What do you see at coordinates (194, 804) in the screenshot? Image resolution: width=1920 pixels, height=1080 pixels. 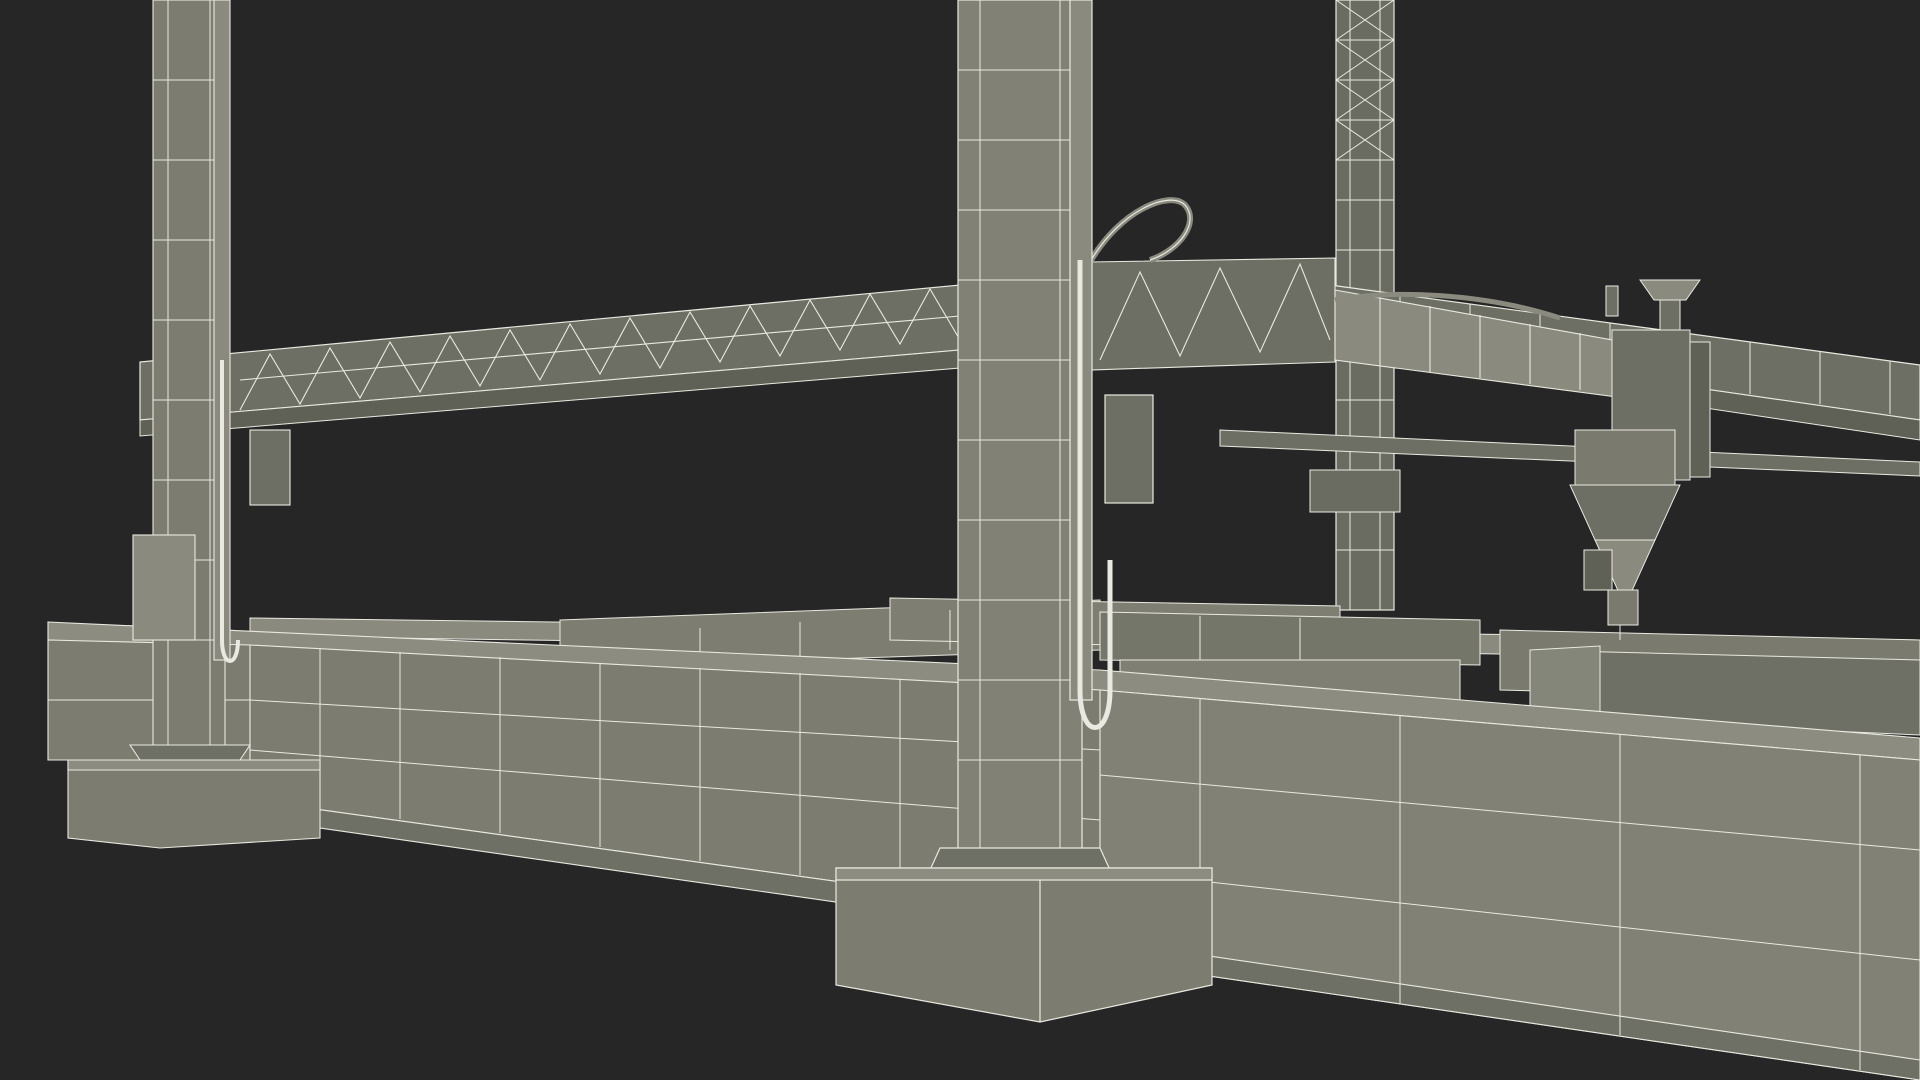 I see `left-footing` at bounding box center [194, 804].